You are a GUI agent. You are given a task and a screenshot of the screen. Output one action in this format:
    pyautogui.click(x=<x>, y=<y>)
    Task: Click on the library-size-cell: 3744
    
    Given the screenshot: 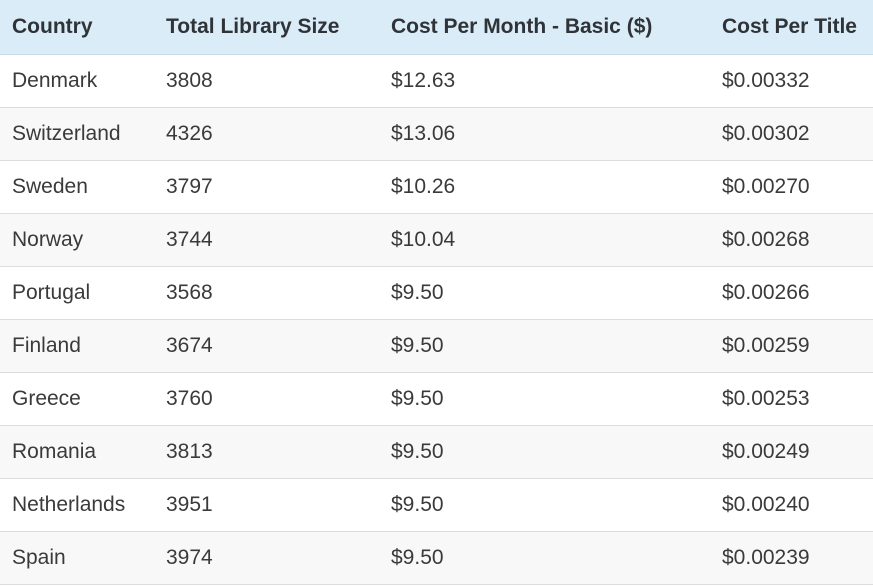 What is the action you would take?
    pyautogui.click(x=266, y=240)
    